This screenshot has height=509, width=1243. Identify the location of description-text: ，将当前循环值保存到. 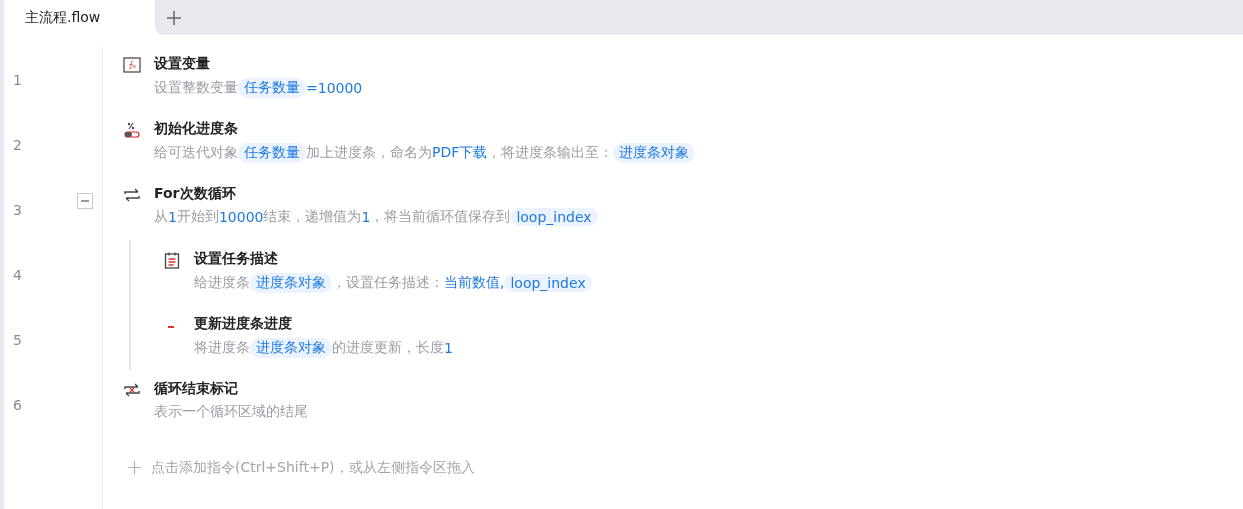
(440, 217).